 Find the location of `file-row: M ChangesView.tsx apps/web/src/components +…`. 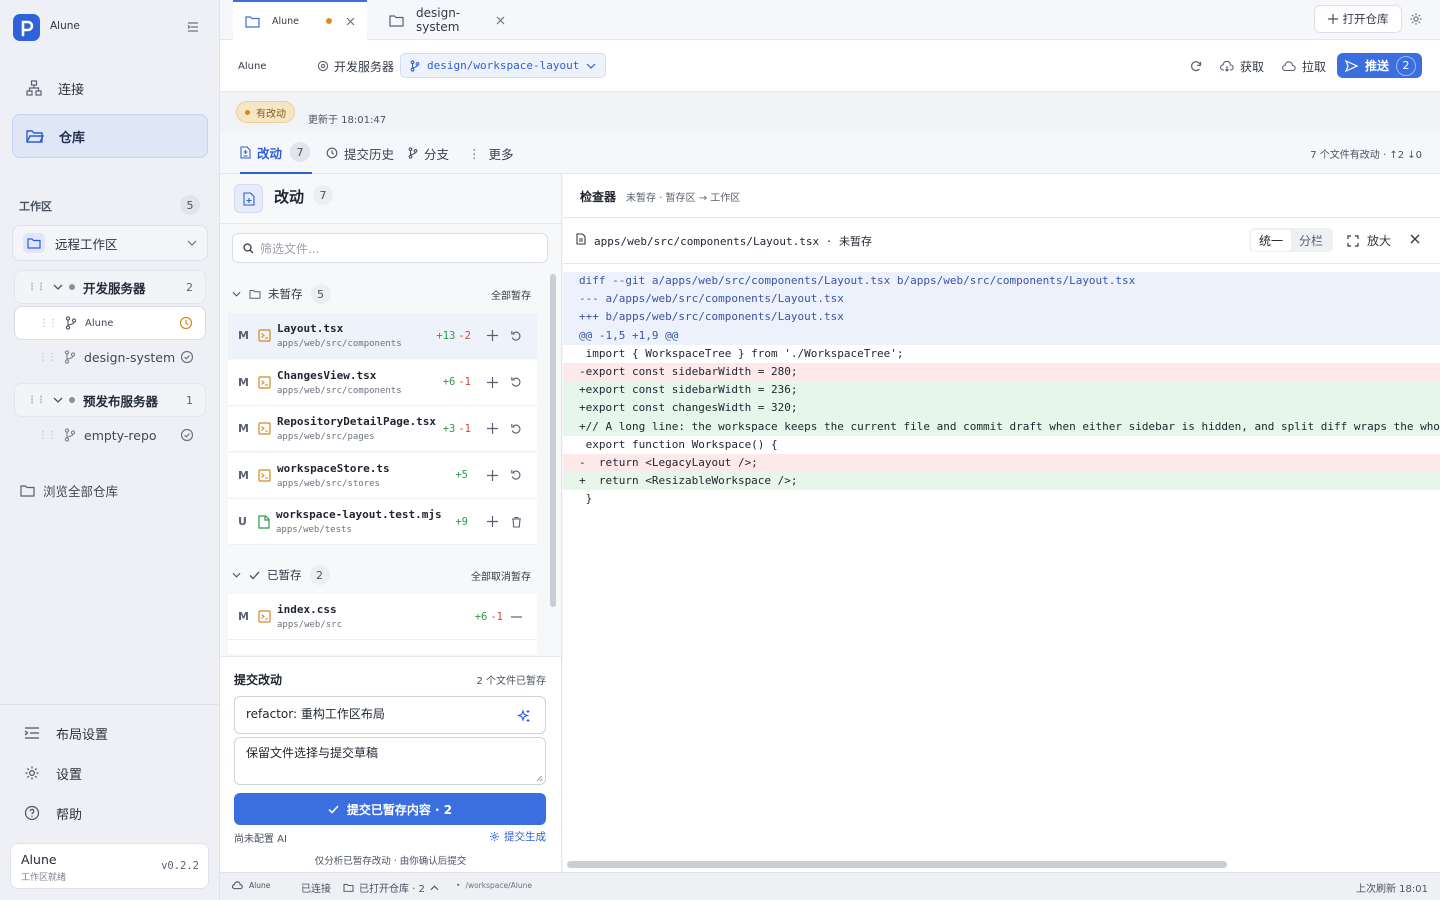

file-row: M ChangesView.tsx apps/web/src/components +… is located at coordinates (382, 382).